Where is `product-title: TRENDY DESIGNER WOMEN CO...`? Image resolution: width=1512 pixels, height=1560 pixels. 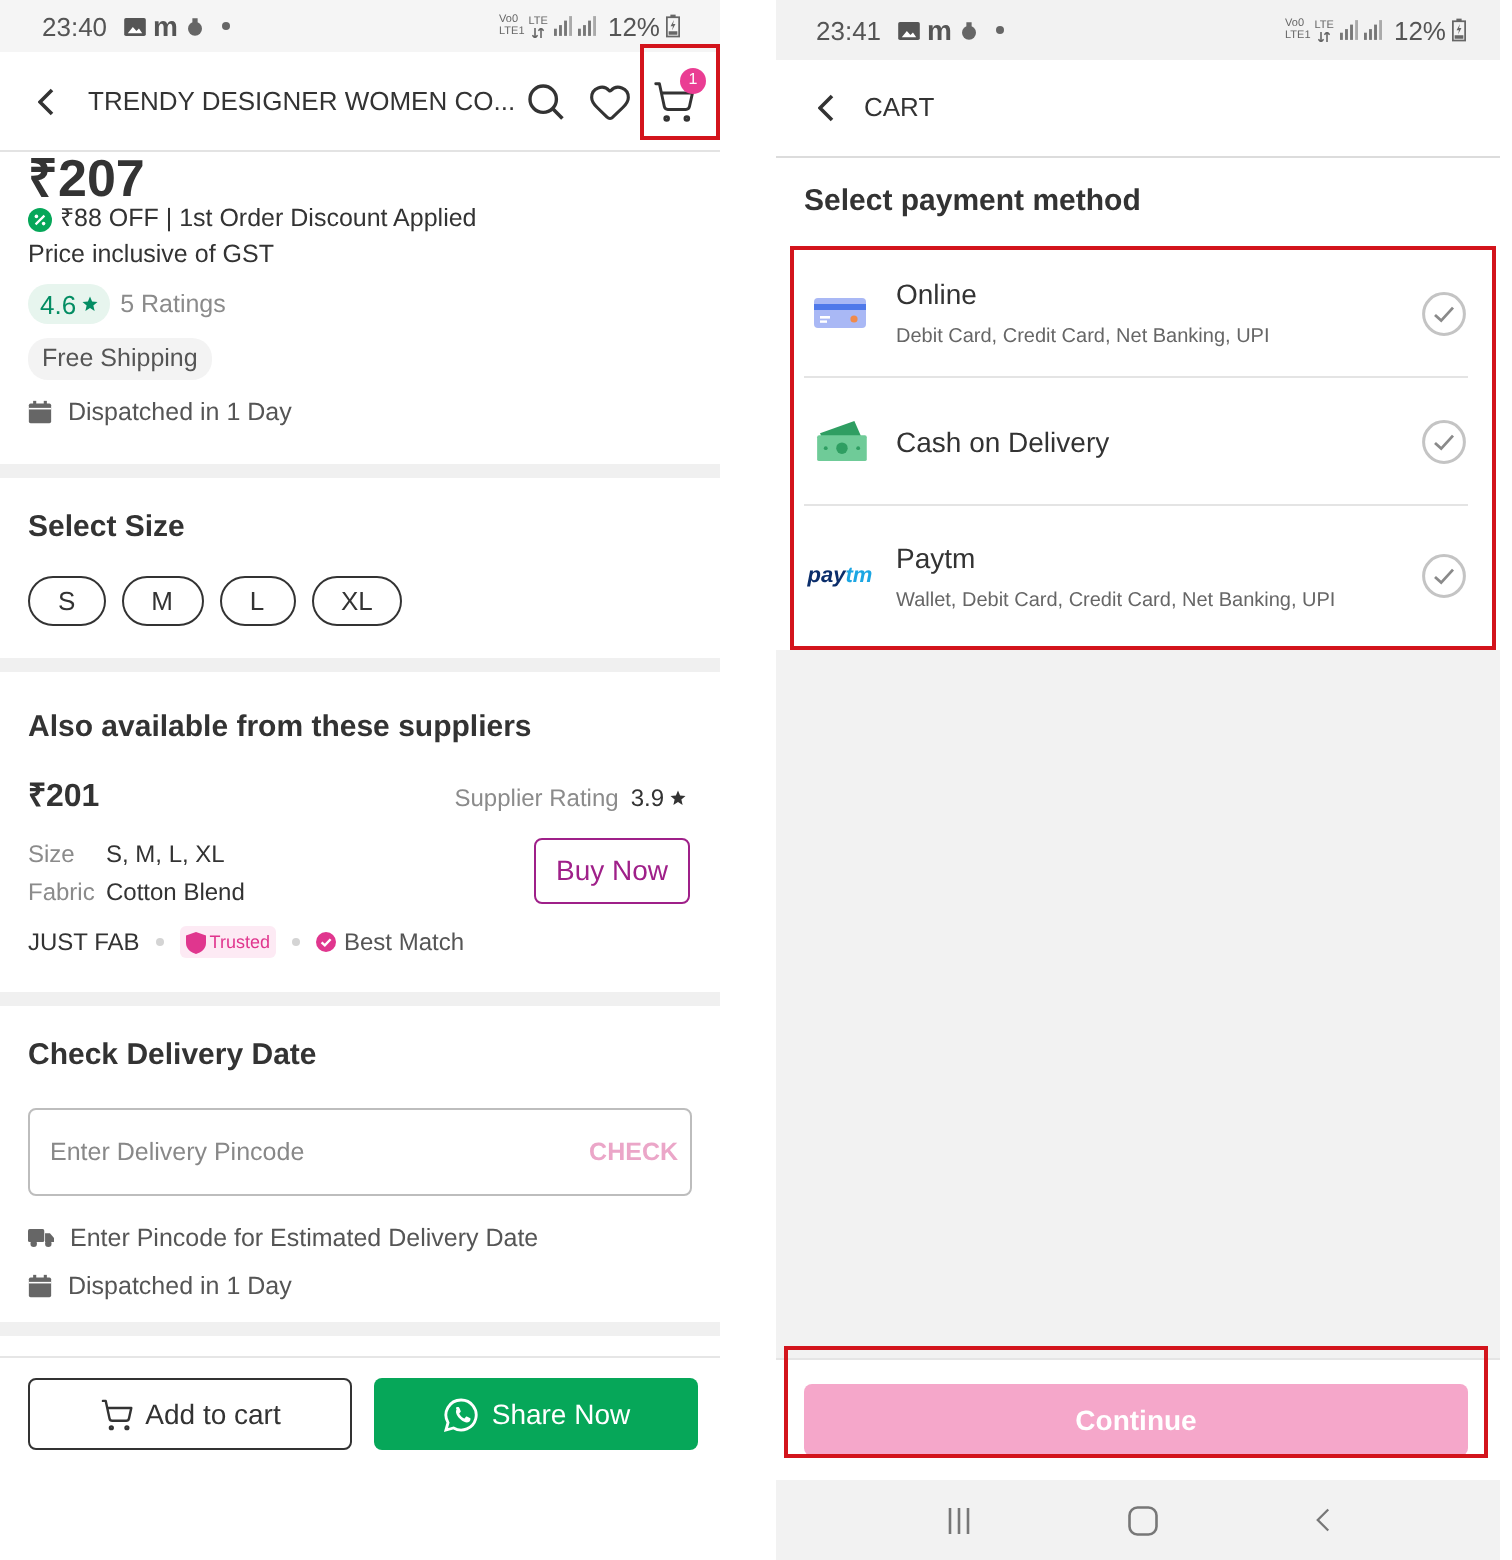 product-title: TRENDY DESIGNER WOMEN CO... is located at coordinates (302, 101).